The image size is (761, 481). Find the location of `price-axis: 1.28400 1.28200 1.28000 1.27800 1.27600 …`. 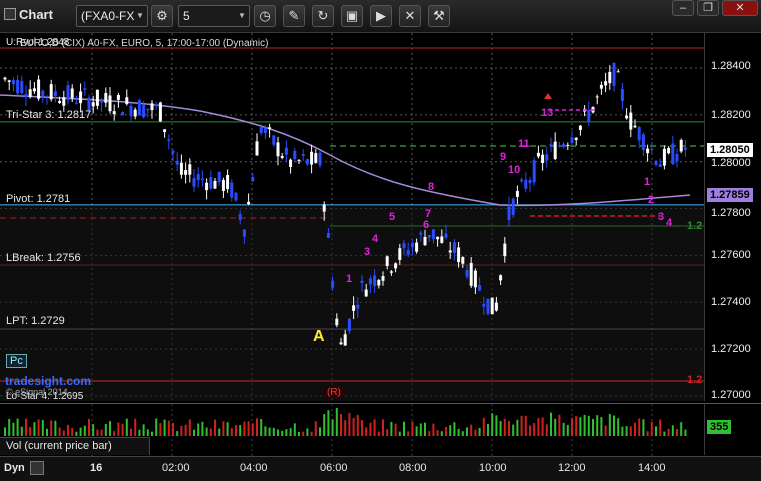

price-axis: 1.28400 1.28200 1.28000 1.27800 1.27600 … is located at coordinates (724, 217).